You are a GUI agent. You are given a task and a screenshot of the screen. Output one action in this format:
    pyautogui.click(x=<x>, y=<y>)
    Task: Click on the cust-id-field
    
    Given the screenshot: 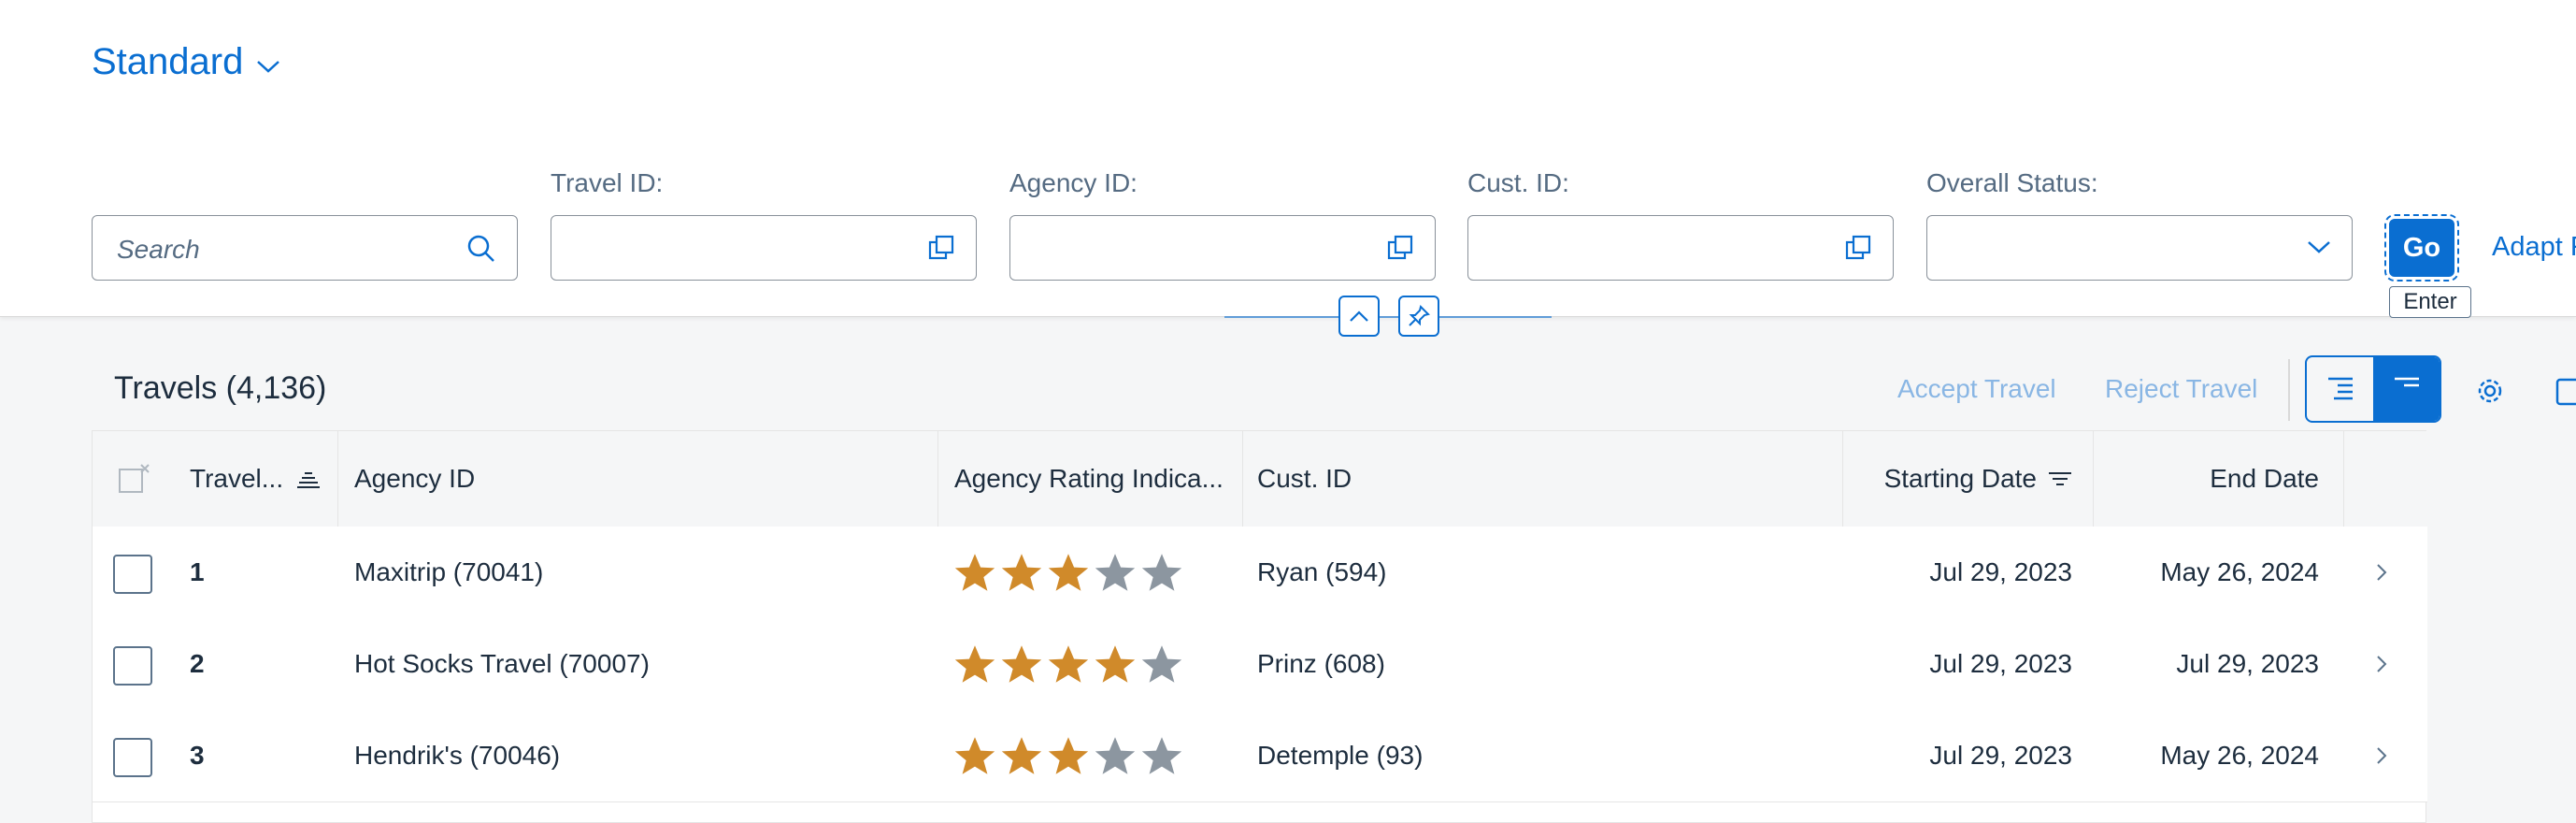 What is the action you would take?
    pyautogui.click(x=1680, y=248)
    